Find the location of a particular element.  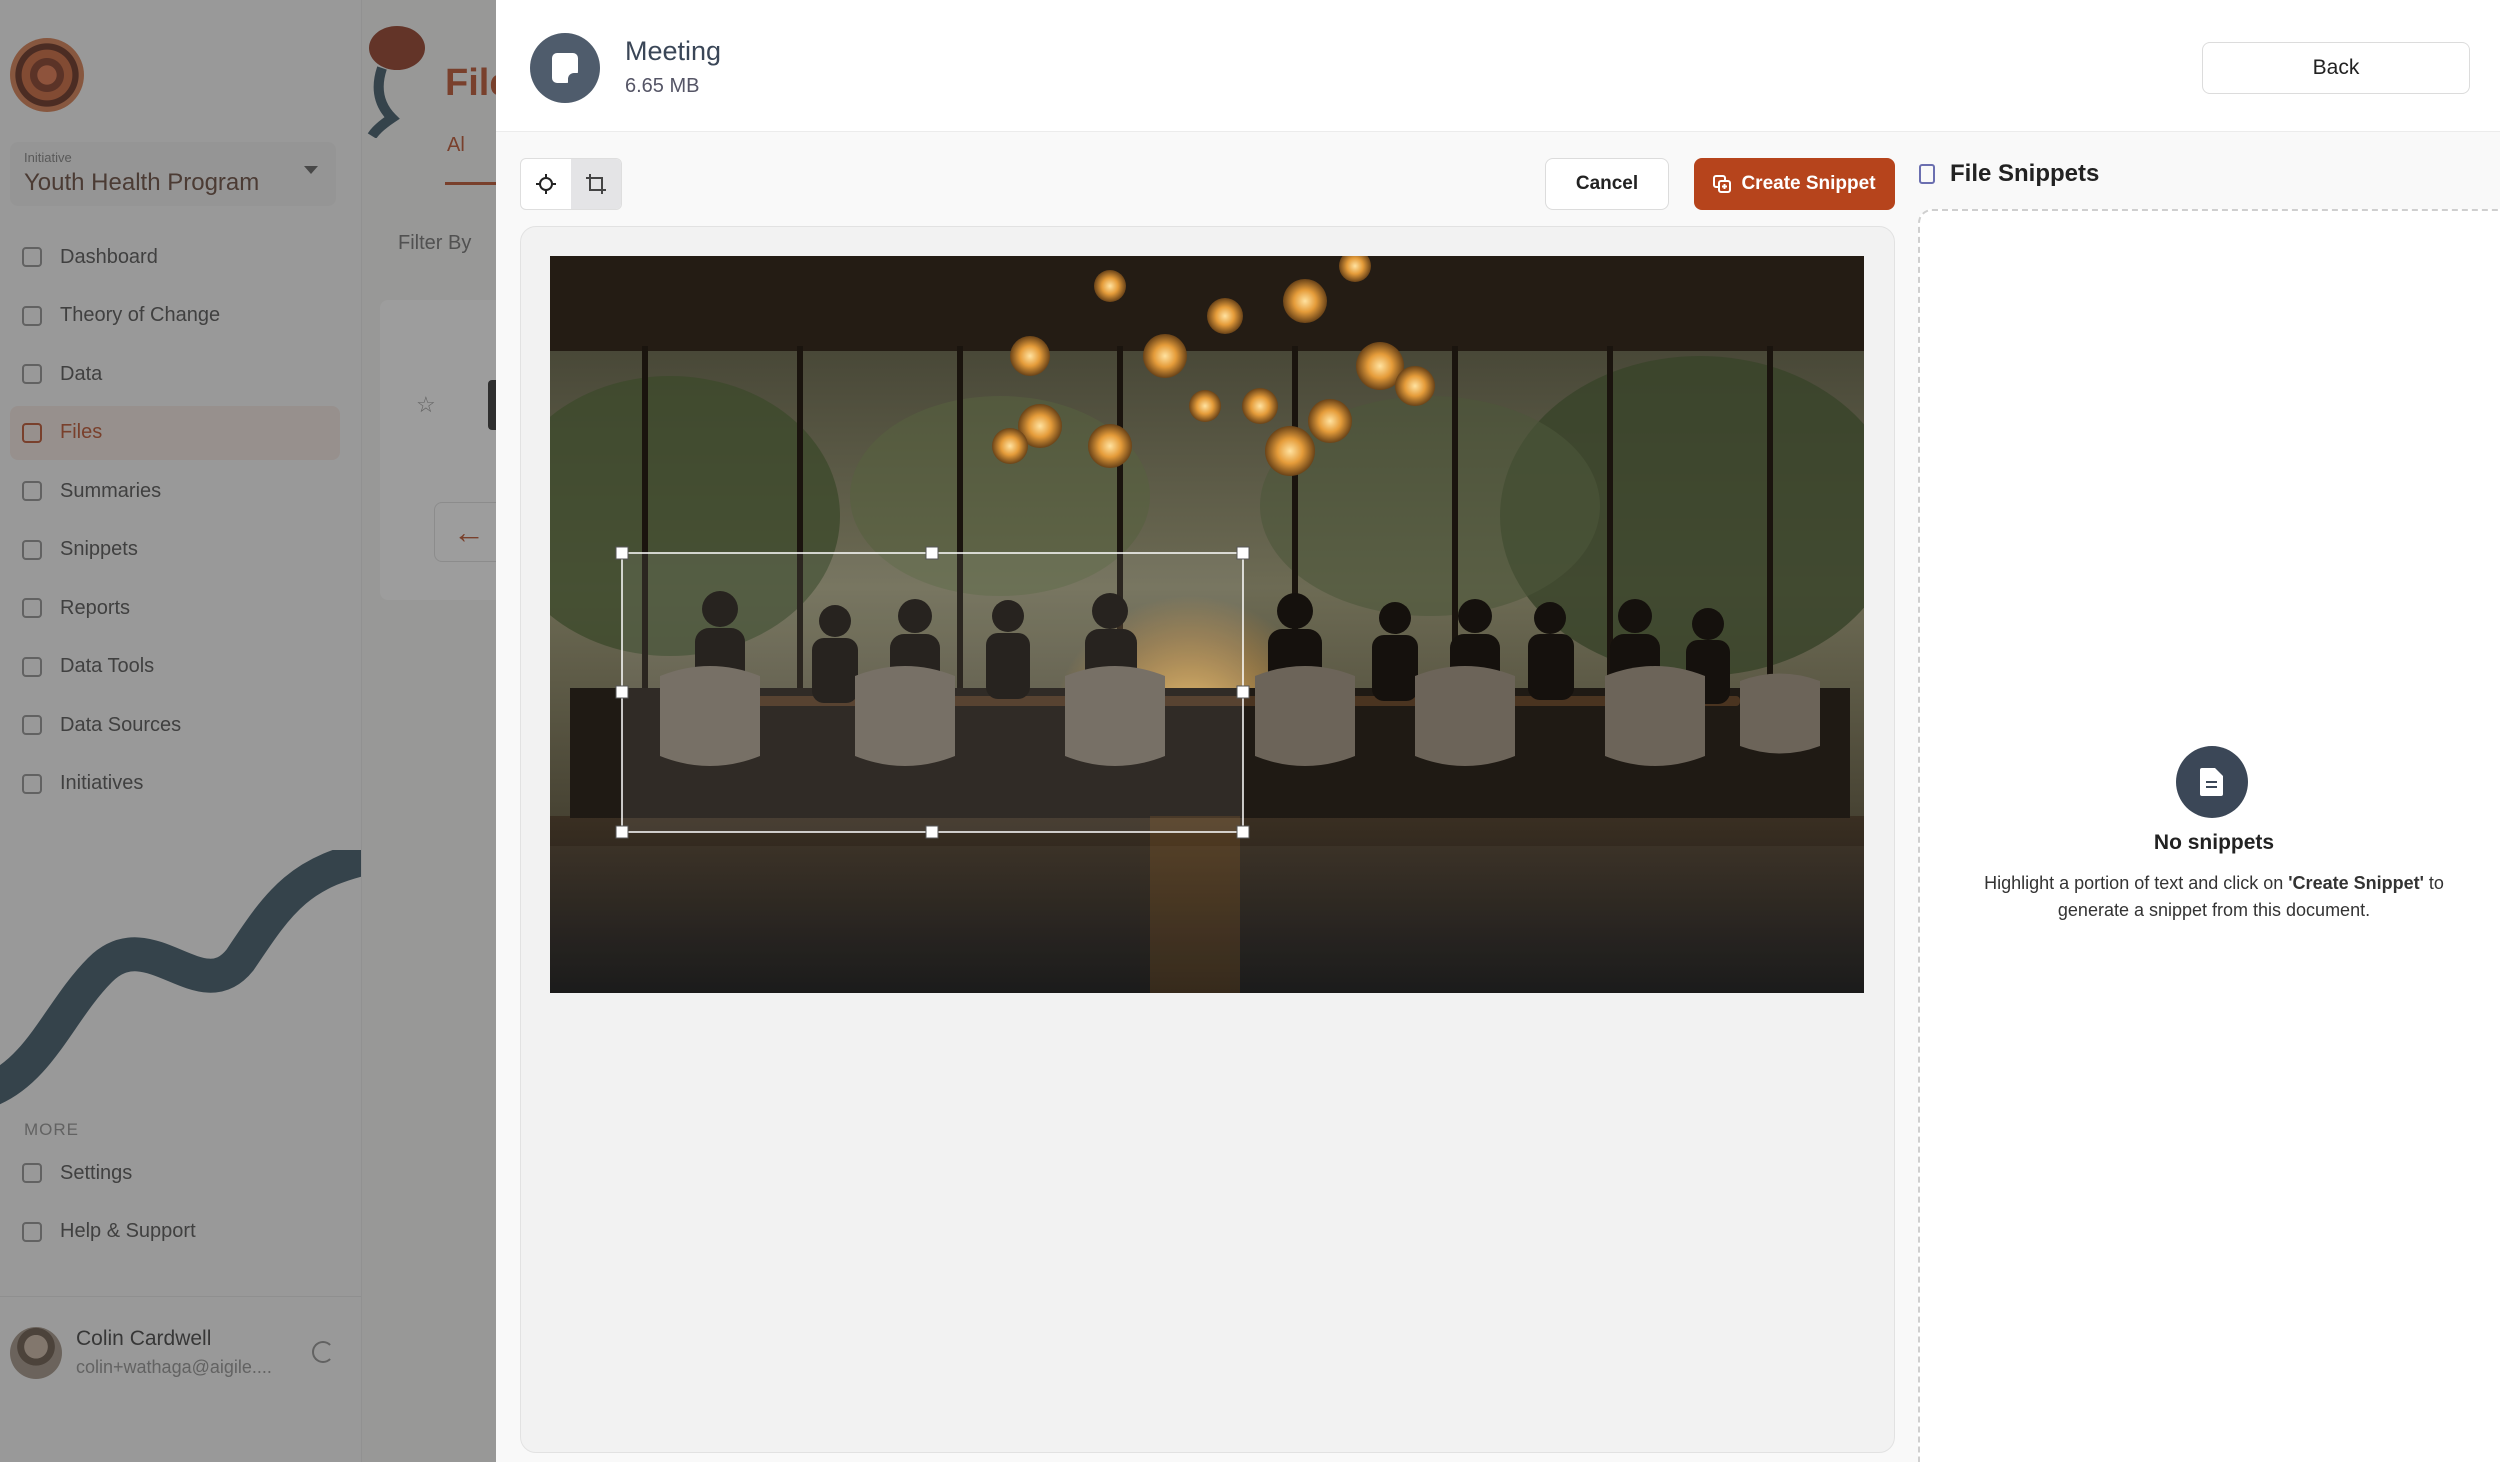

file-snippets-heading: File Snippets is located at coordinates (2009, 174).